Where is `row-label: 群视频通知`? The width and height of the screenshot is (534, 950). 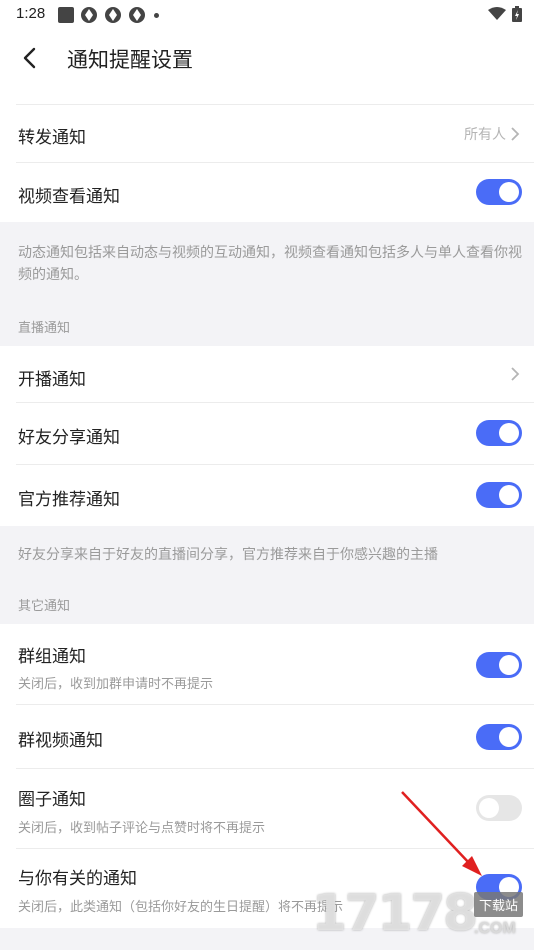 row-label: 群视频通知 is located at coordinates (60, 740).